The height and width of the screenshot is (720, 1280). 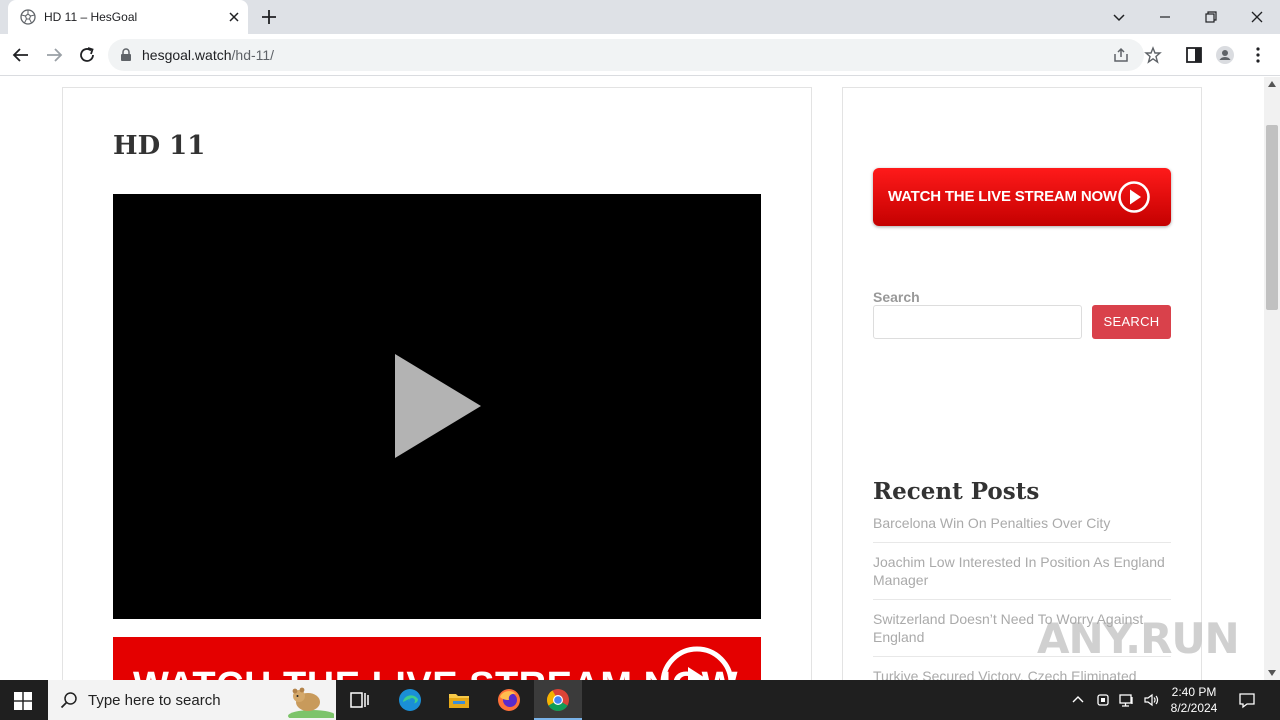 What do you see at coordinates (1165, 17) in the screenshot?
I see `minimize-icon` at bounding box center [1165, 17].